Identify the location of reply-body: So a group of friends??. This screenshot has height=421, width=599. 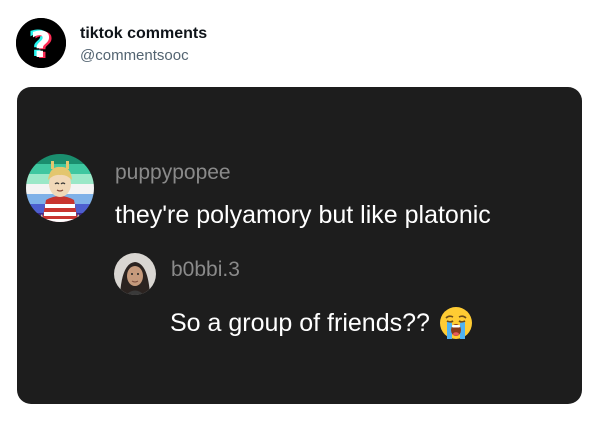
(321, 323).